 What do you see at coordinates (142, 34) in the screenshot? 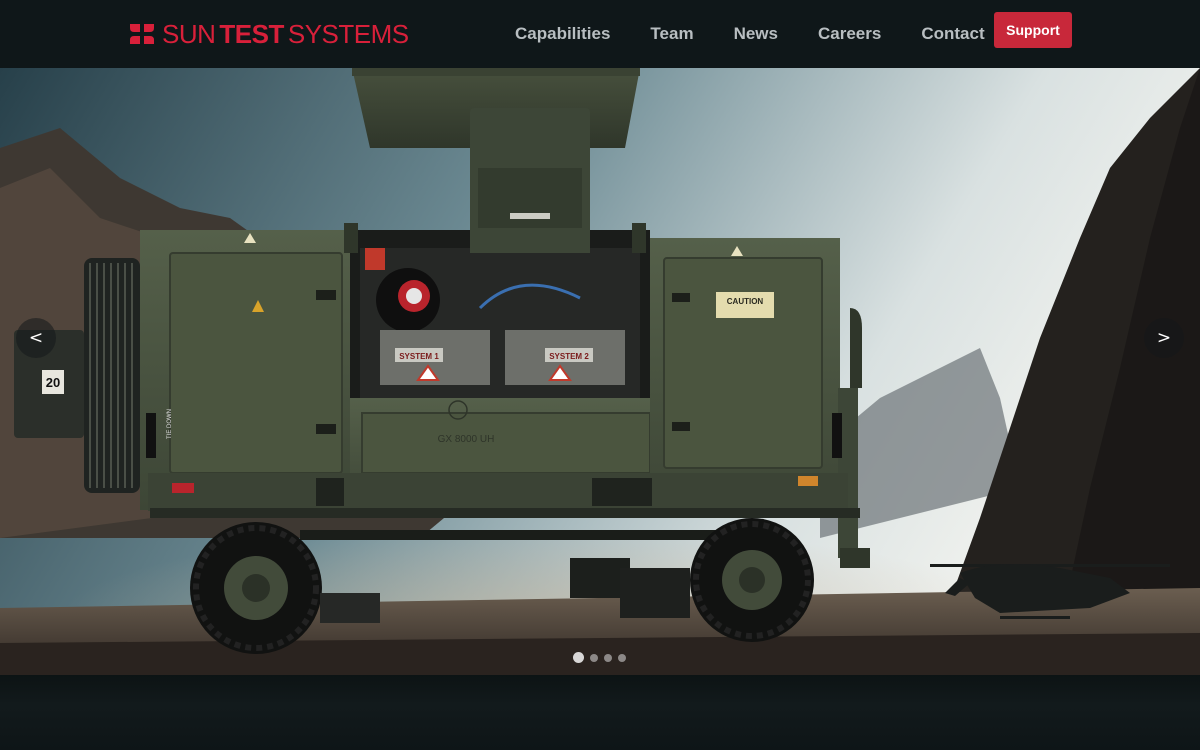
I see `sun-test-logo-mark-icon` at bounding box center [142, 34].